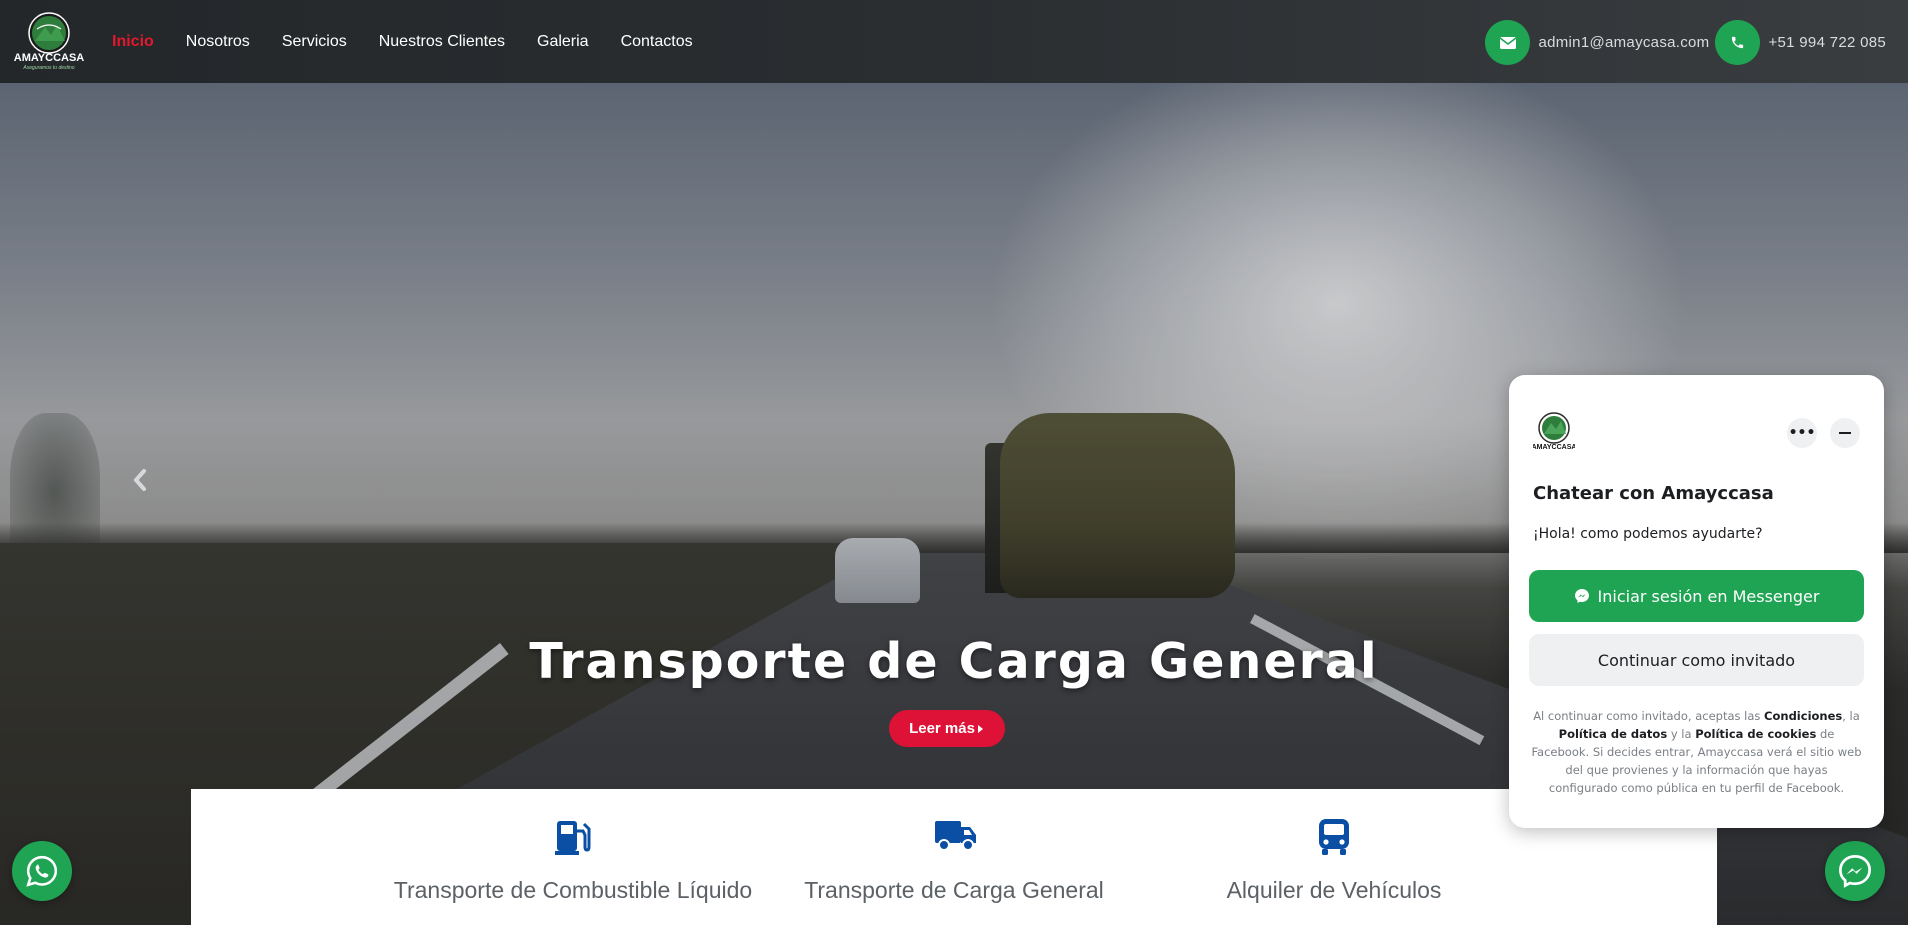 This screenshot has width=1908, height=925. Describe the element at coordinates (1851, 716) in the screenshot. I see `legal-text: , la` at that location.